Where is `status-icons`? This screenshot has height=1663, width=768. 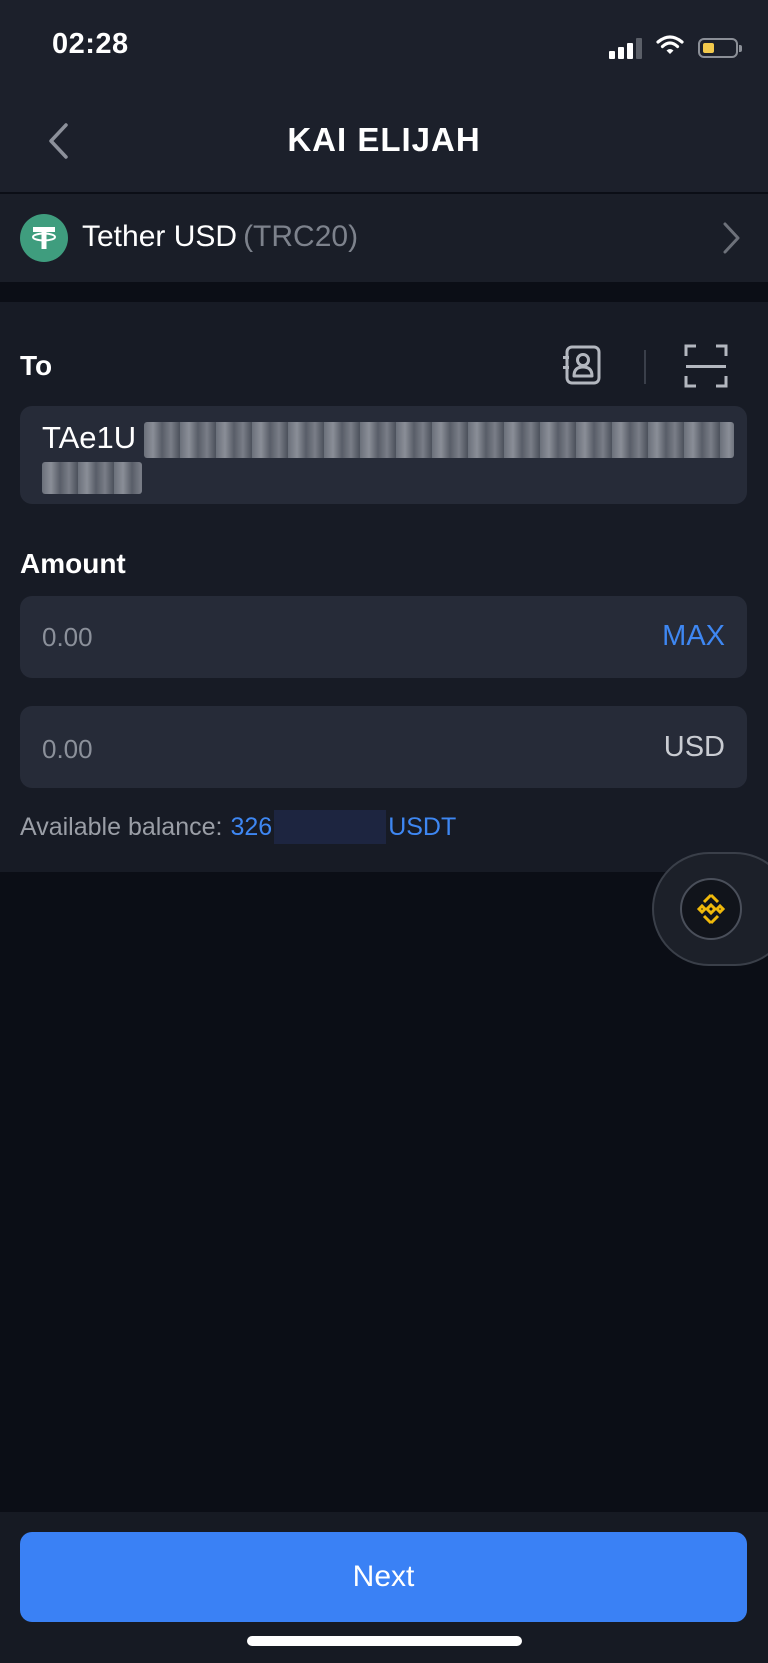
status-icons is located at coordinates (675, 47).